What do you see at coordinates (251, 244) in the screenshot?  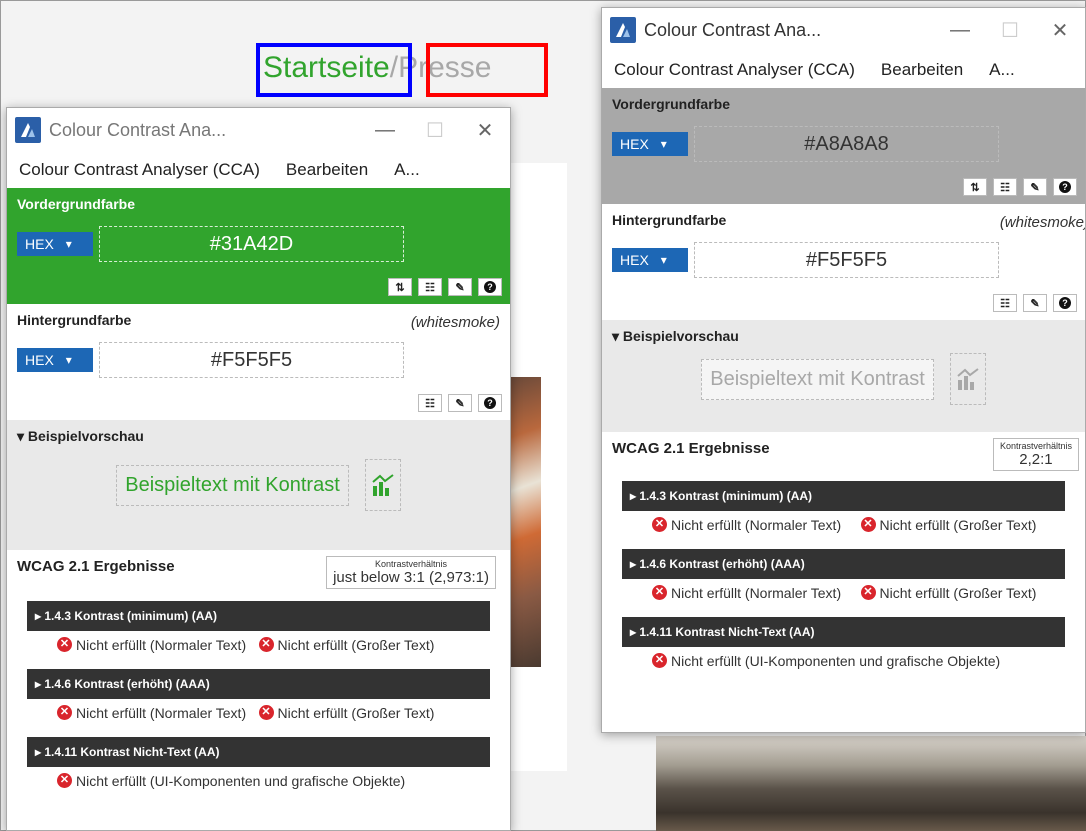 I see `foreground-hex-input: #31A42D` at bounding box center [251, 244].